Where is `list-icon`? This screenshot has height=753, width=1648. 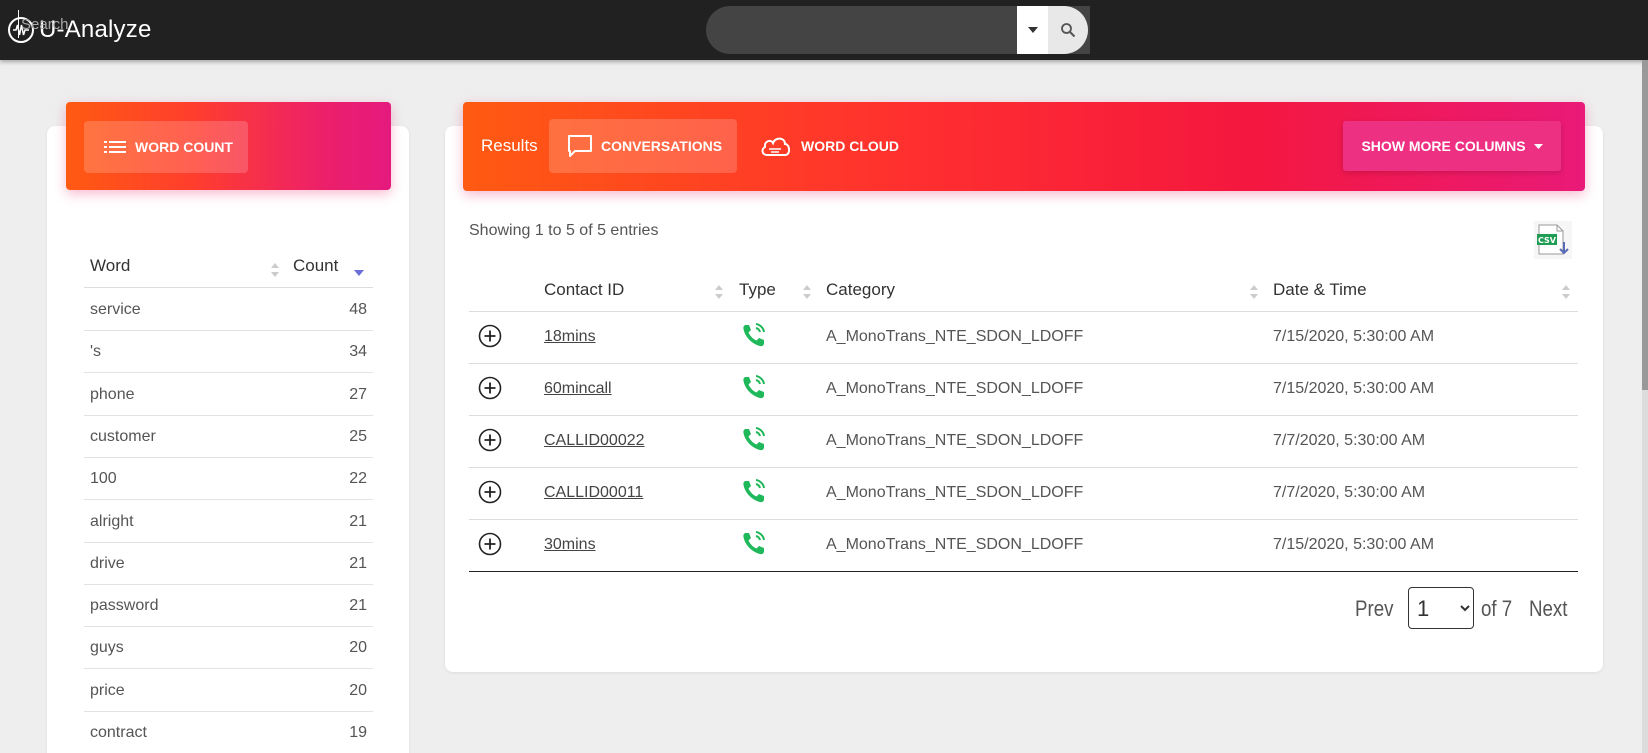 list-icon is located at coordinates (115, 147).